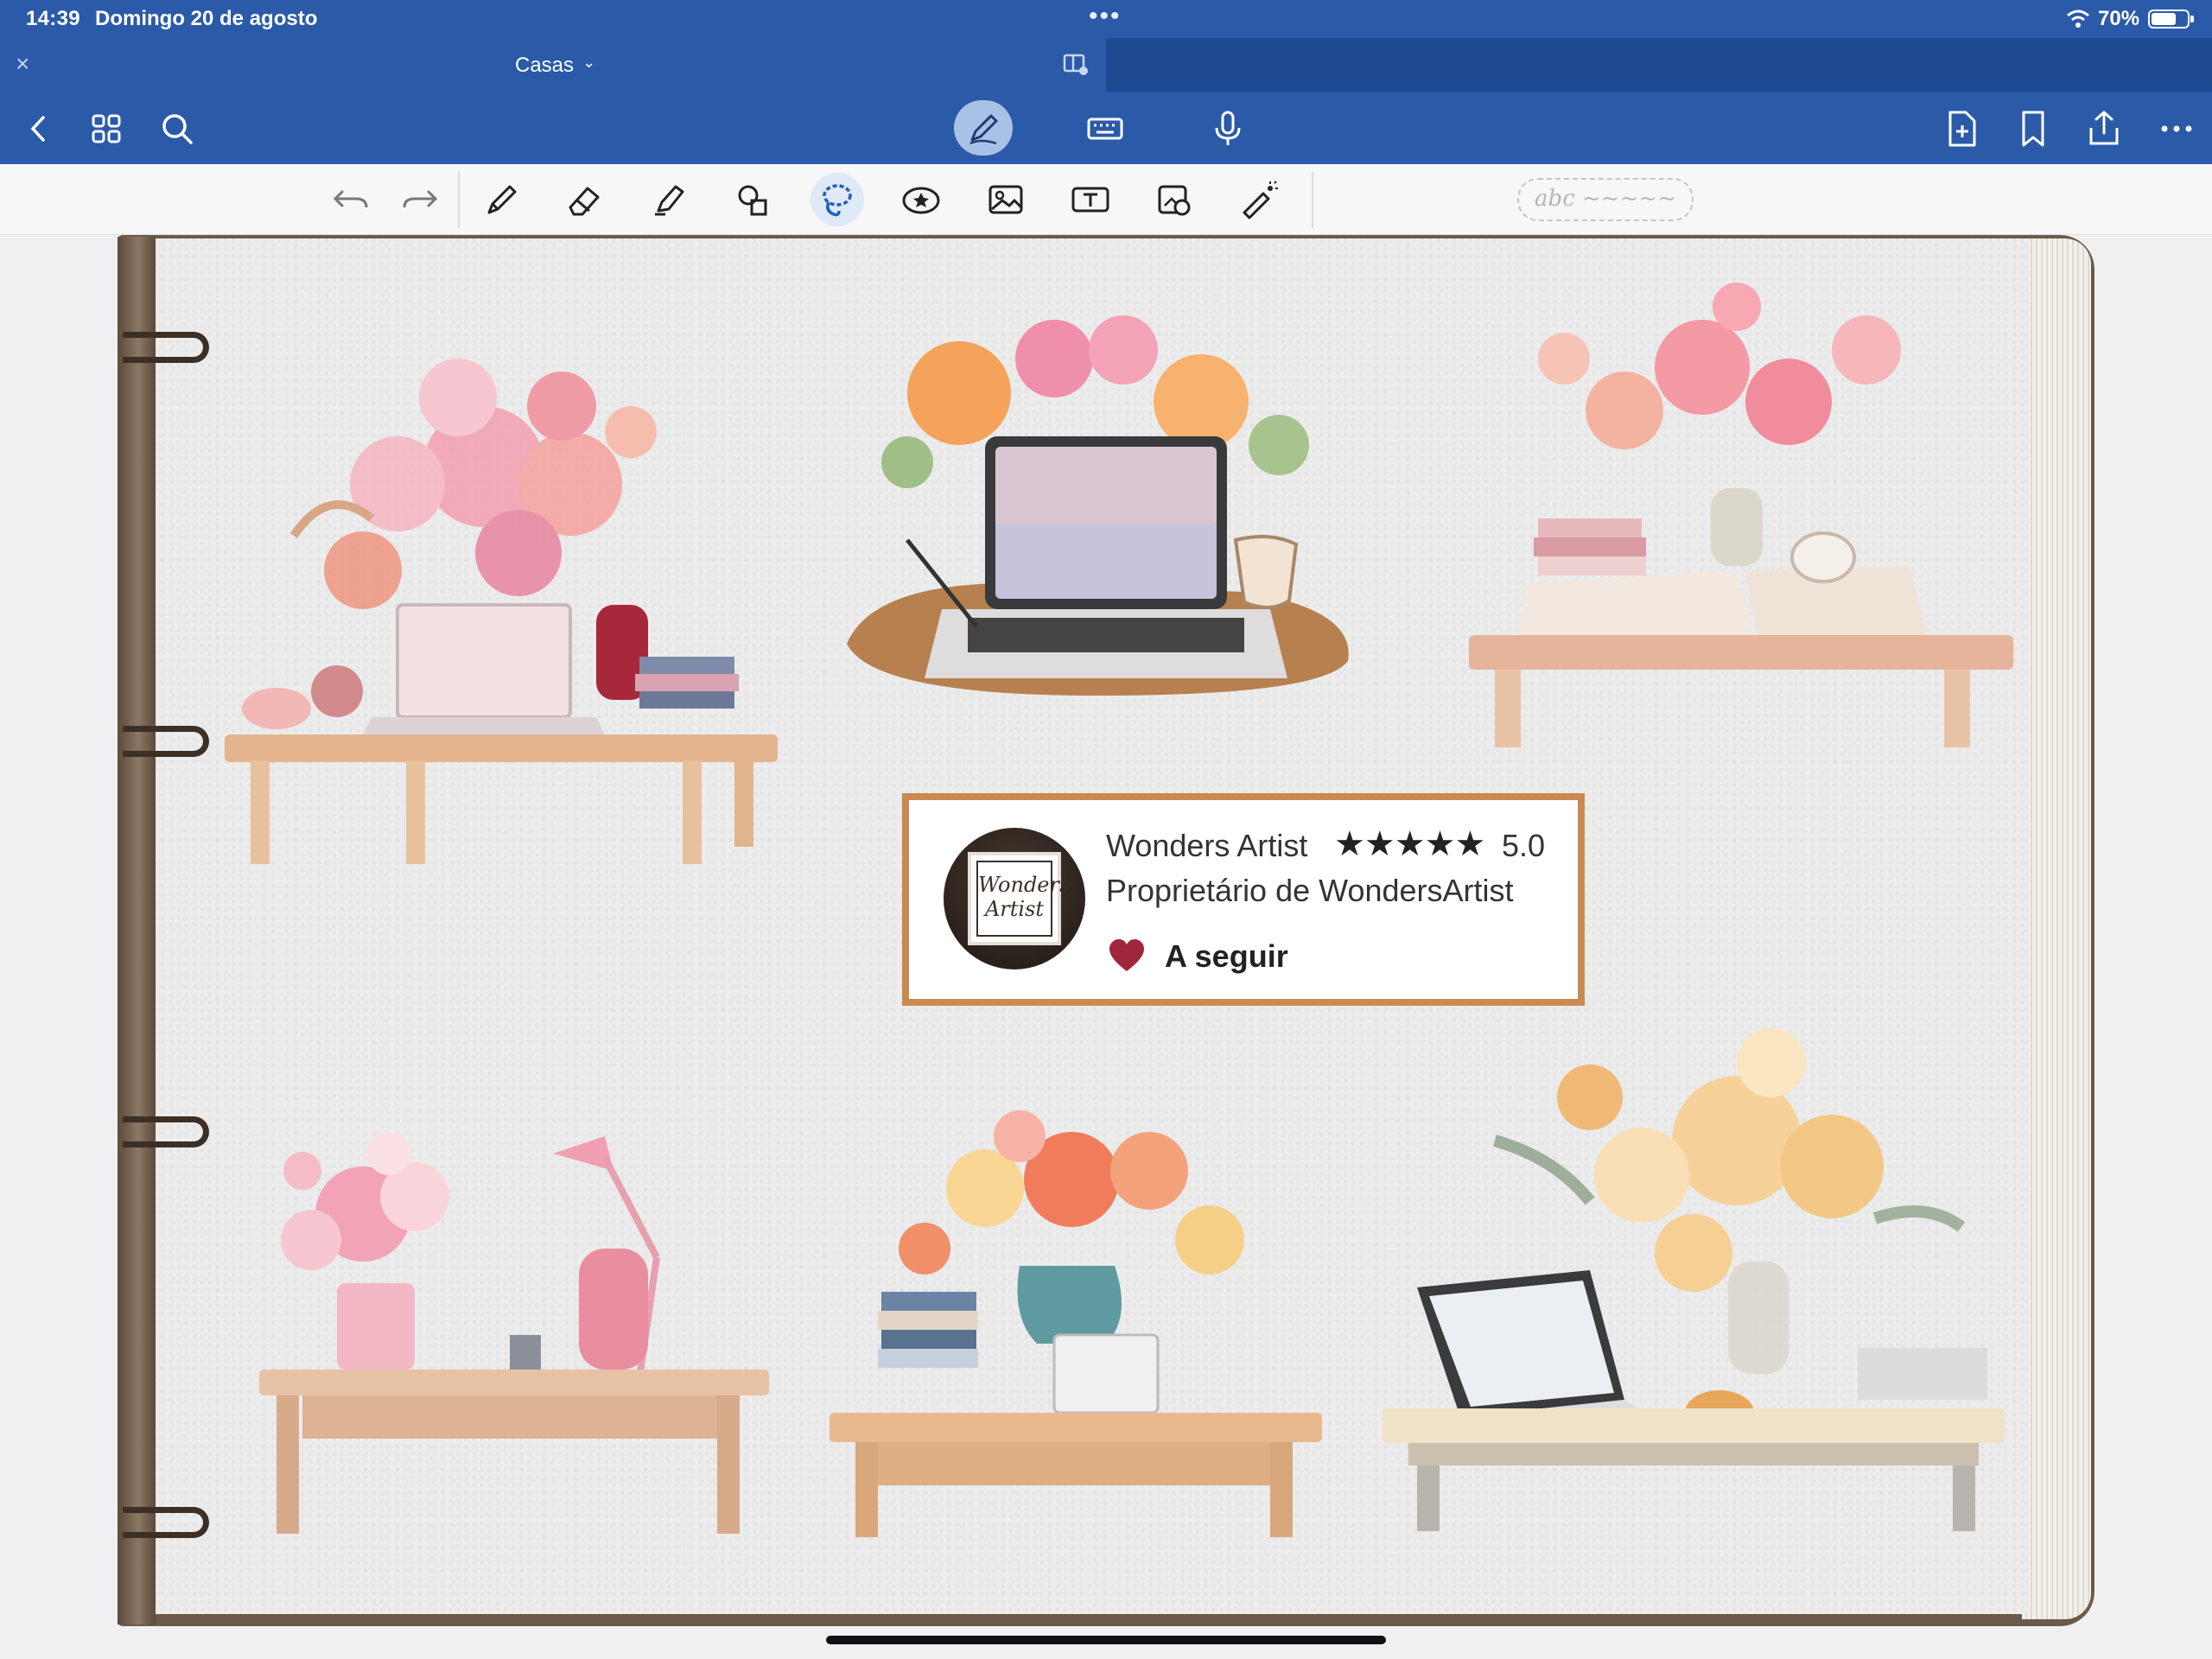 This screenshot has width=2212, height=1659. Describe the element at coordinates (1090, 199) in the screenshot. I see `text-icon` at that location.